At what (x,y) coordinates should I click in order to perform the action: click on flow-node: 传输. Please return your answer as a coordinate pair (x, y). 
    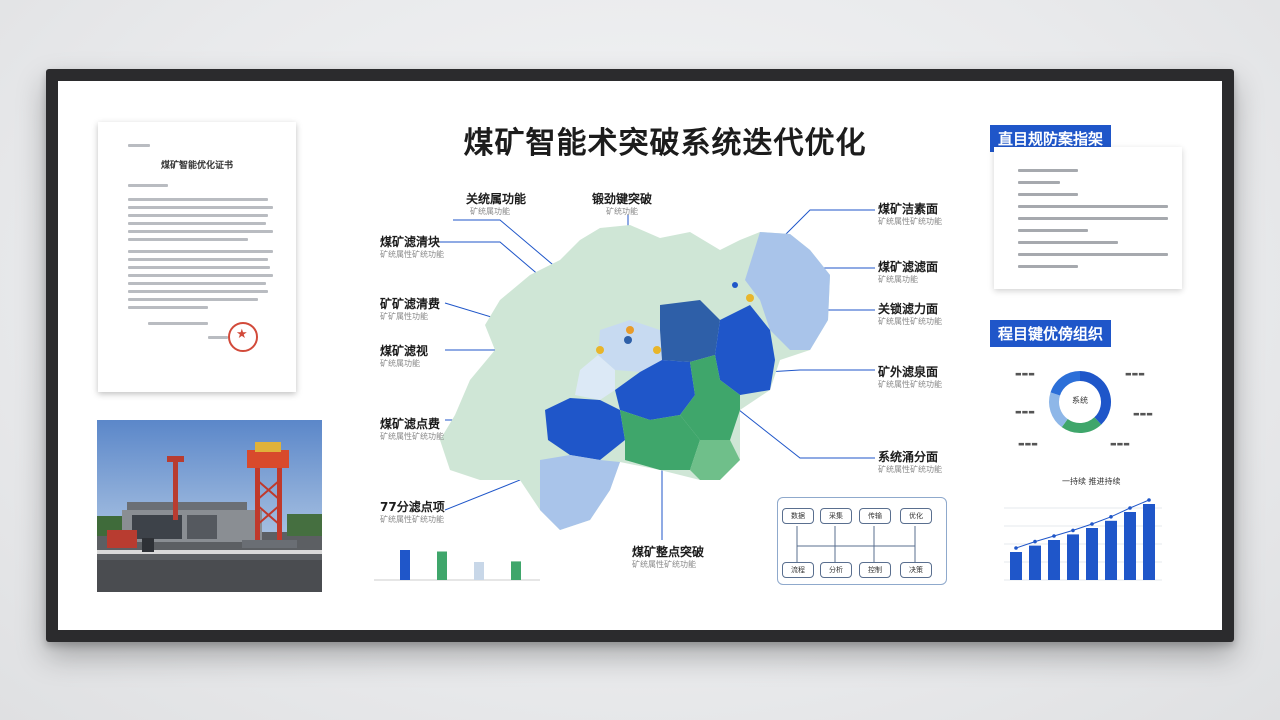
    Looking at the image, I should click on (875, 516).